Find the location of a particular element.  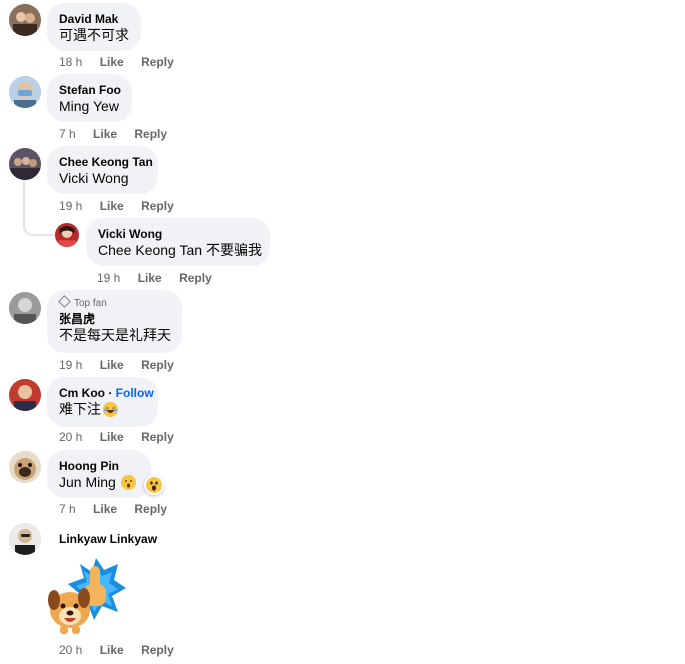

comment-bubble: Top fan 张昌虎 不是每天是礼拜天 is located at coordinates (114, 321).